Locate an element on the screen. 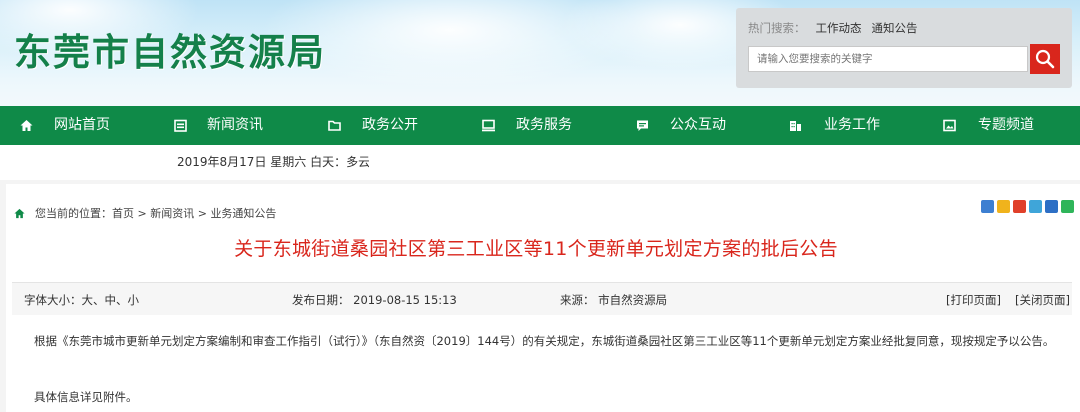 This screenshot has height=412, width=1080. site-logo: 东莞市自然资源局 is located at coordinates (170, 49).